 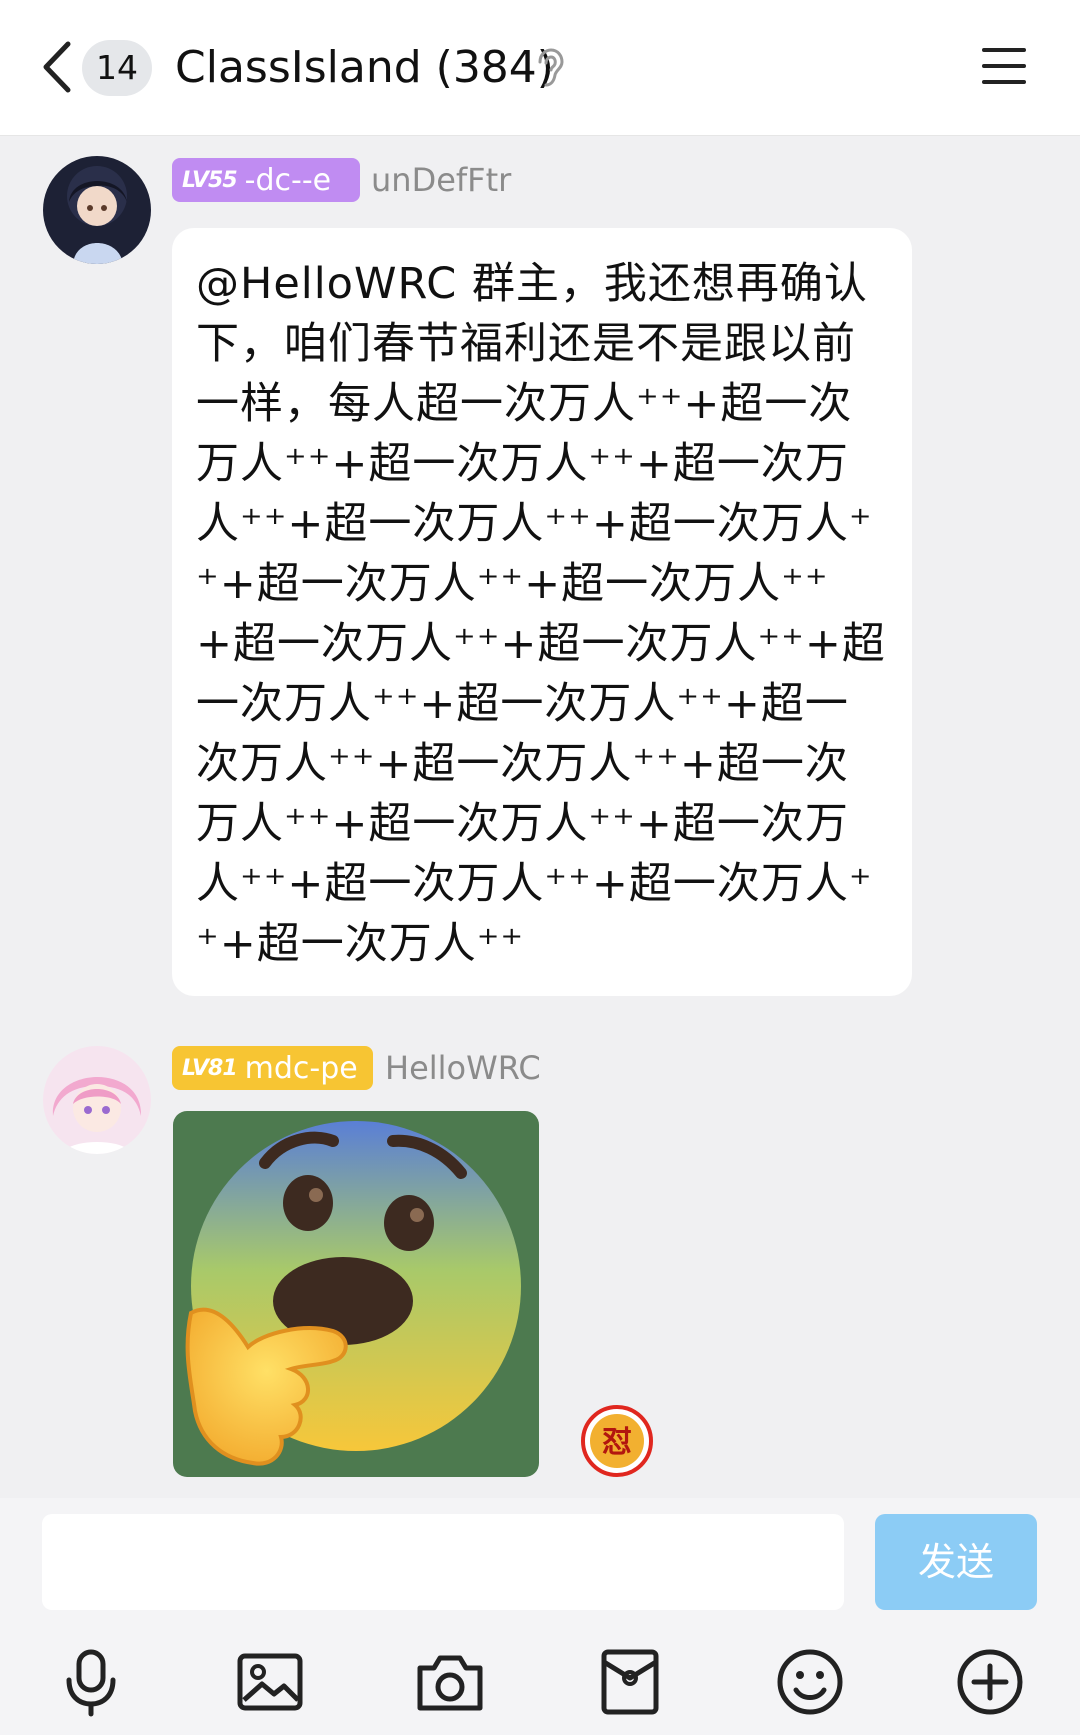 I want to click on reaction-glyph: 怼, so click(x=617, y=1442).